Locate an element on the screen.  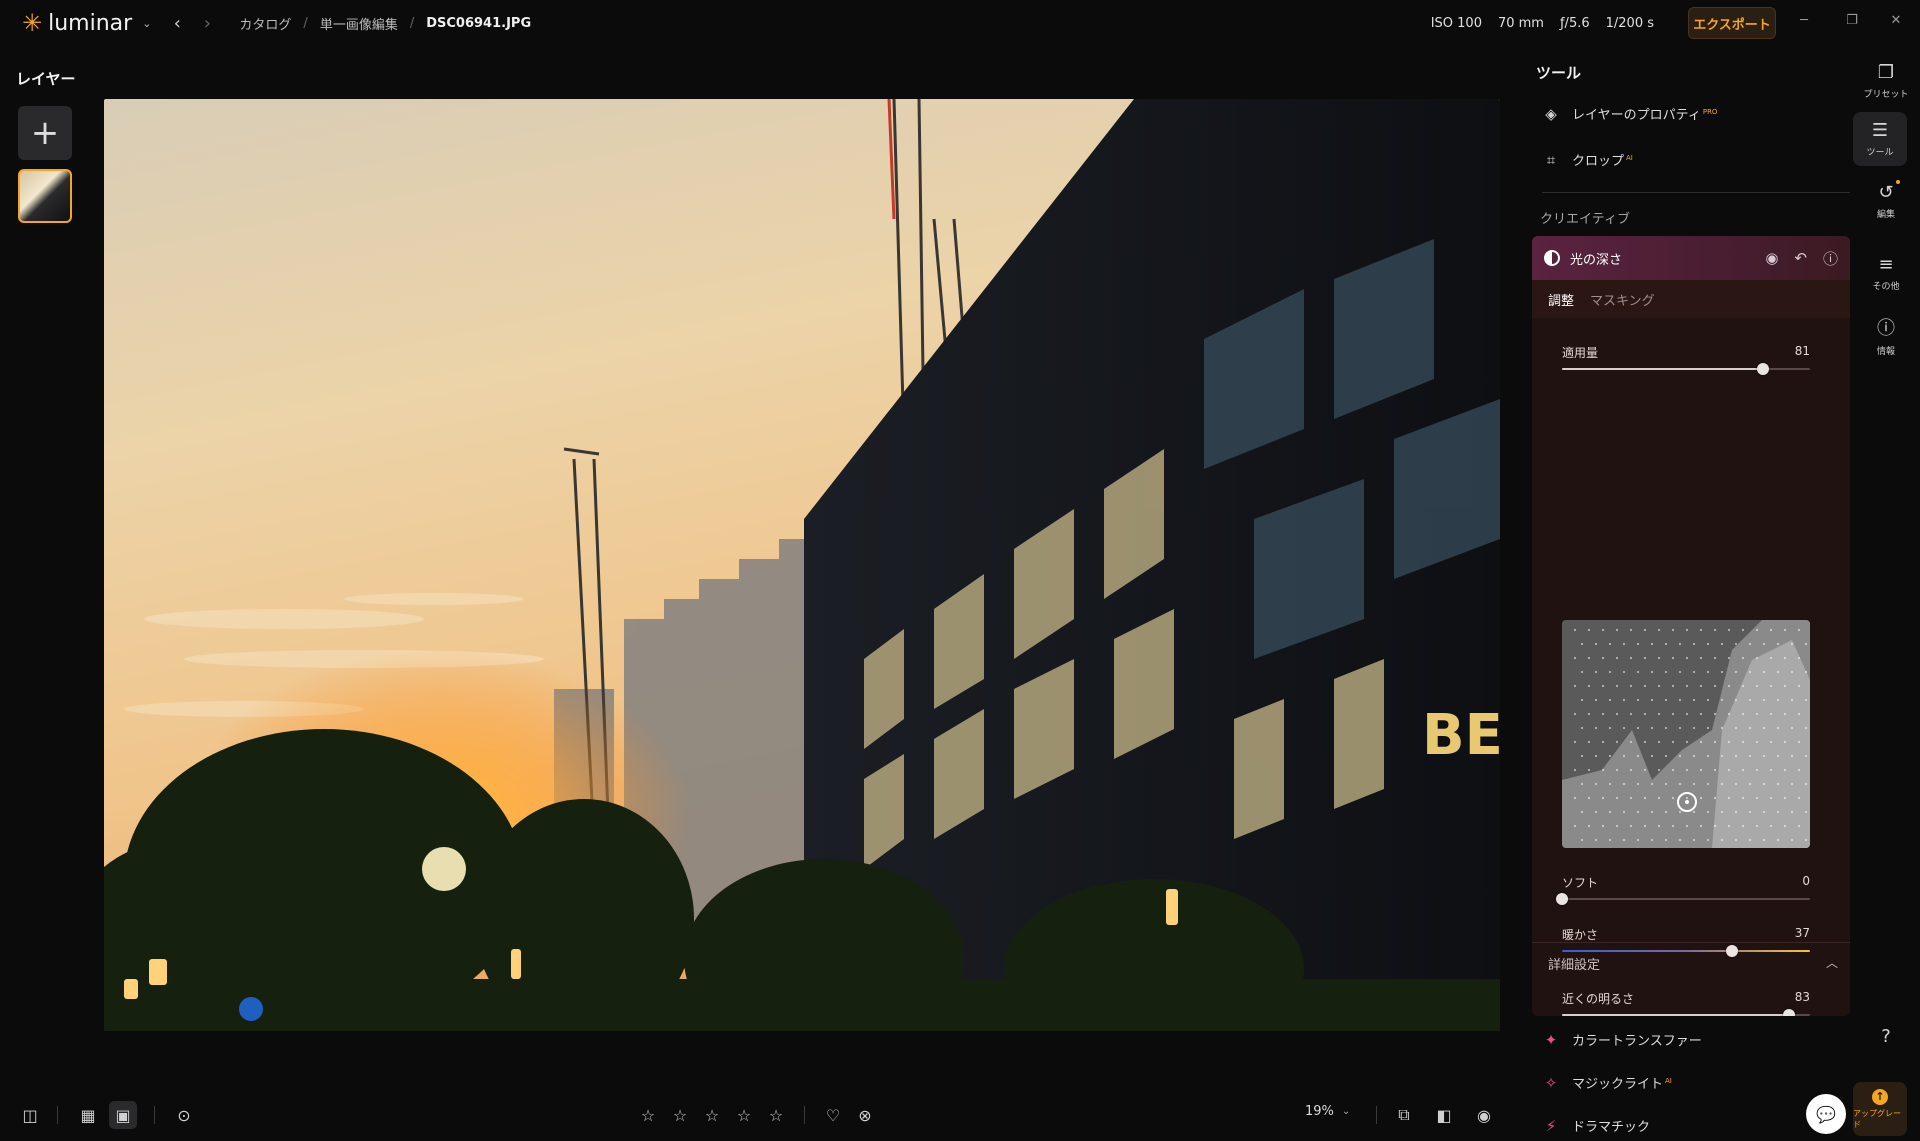
back-button: ‹ is located at coordinates (177, 23).